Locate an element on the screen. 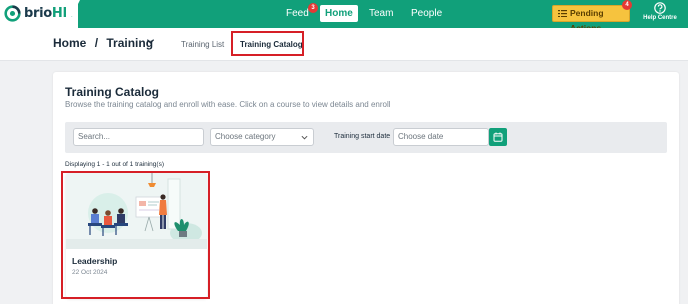 This screenshot has width=688, height=304. results-count: Displaying 1 - 1 out of 1 training(s) is located at coordinates (114, 164).